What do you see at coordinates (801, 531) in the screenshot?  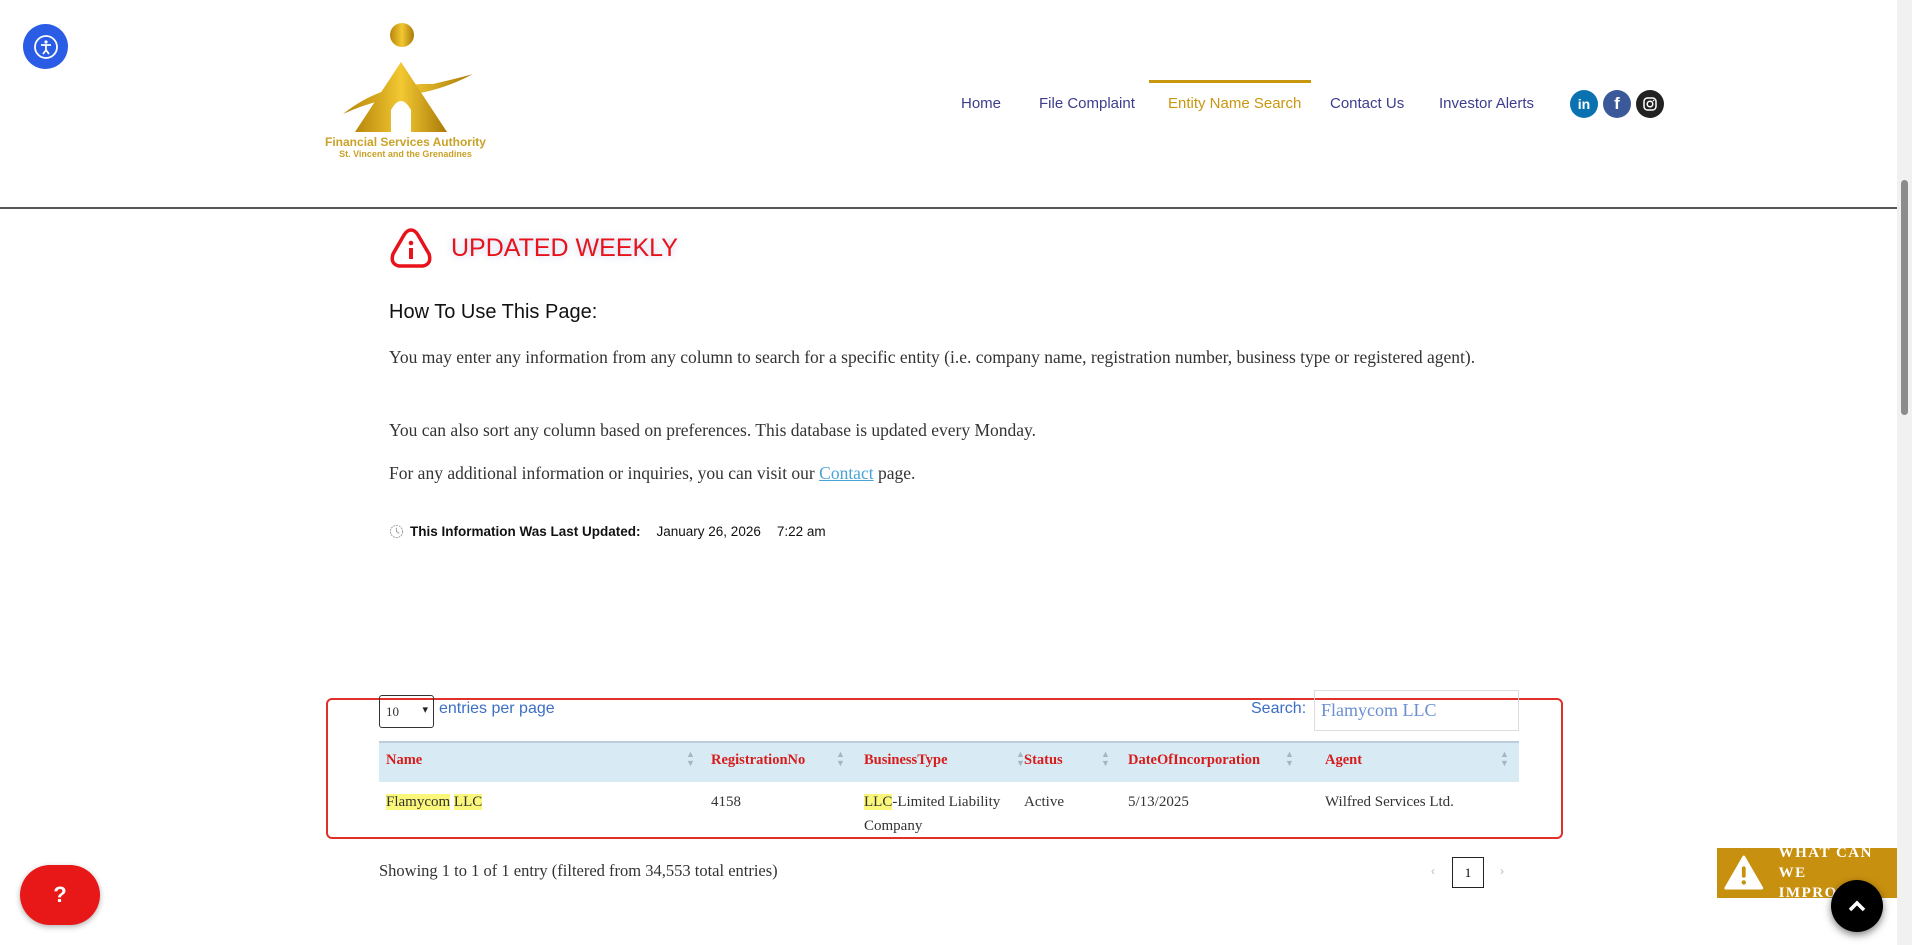 I see `last-updated-time: 7:22 am` at bounding box center [801, 531].